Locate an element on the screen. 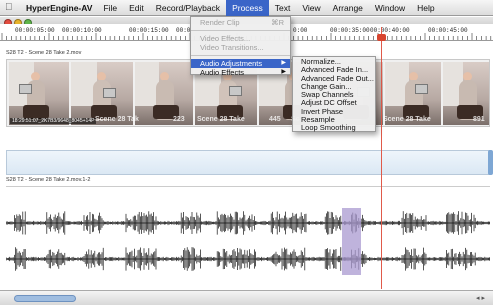 The width and height of the screenshot is (493, 305). playhead-handle is located at coordinates (381, 37).